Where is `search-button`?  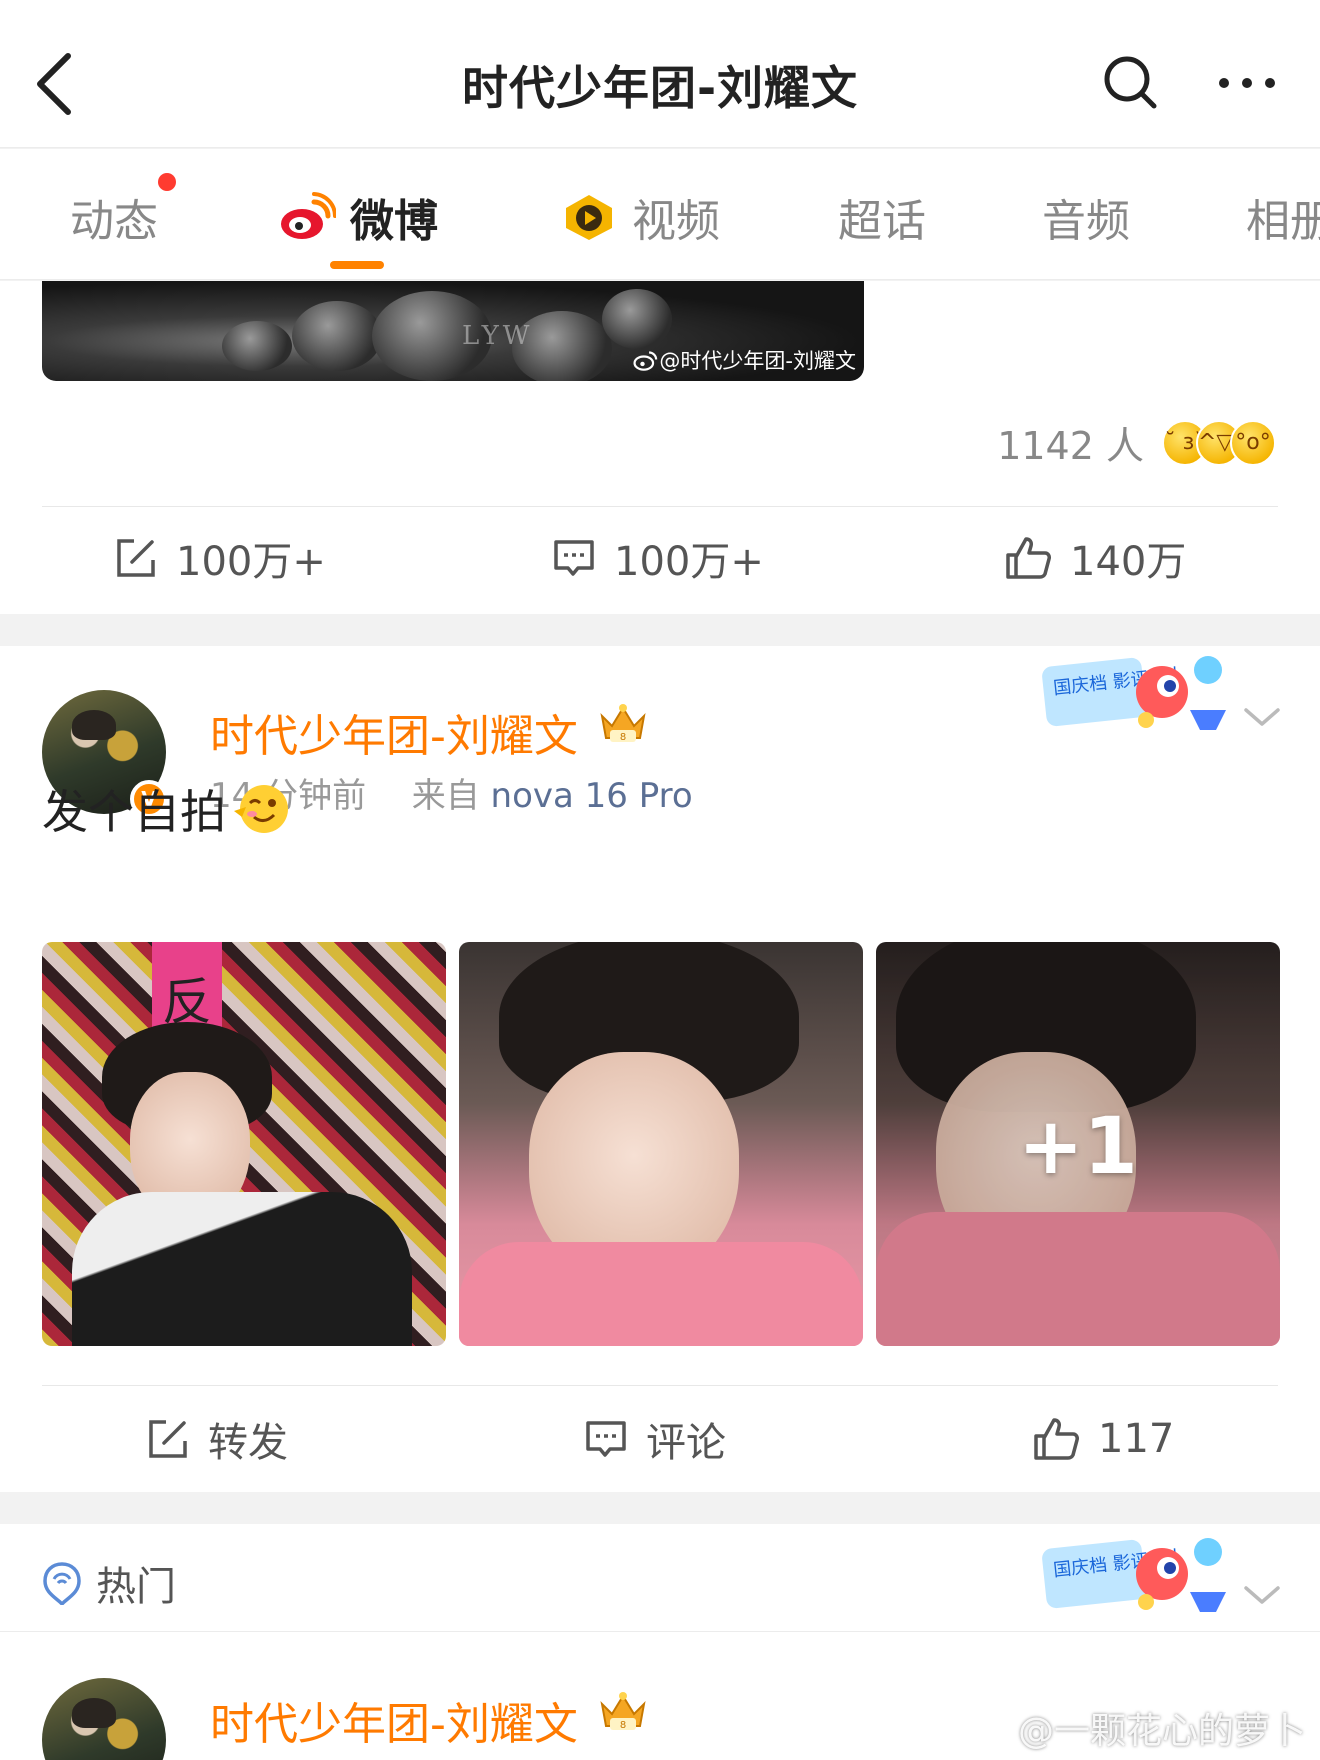 search-button is located at coordinates (1130, 82).